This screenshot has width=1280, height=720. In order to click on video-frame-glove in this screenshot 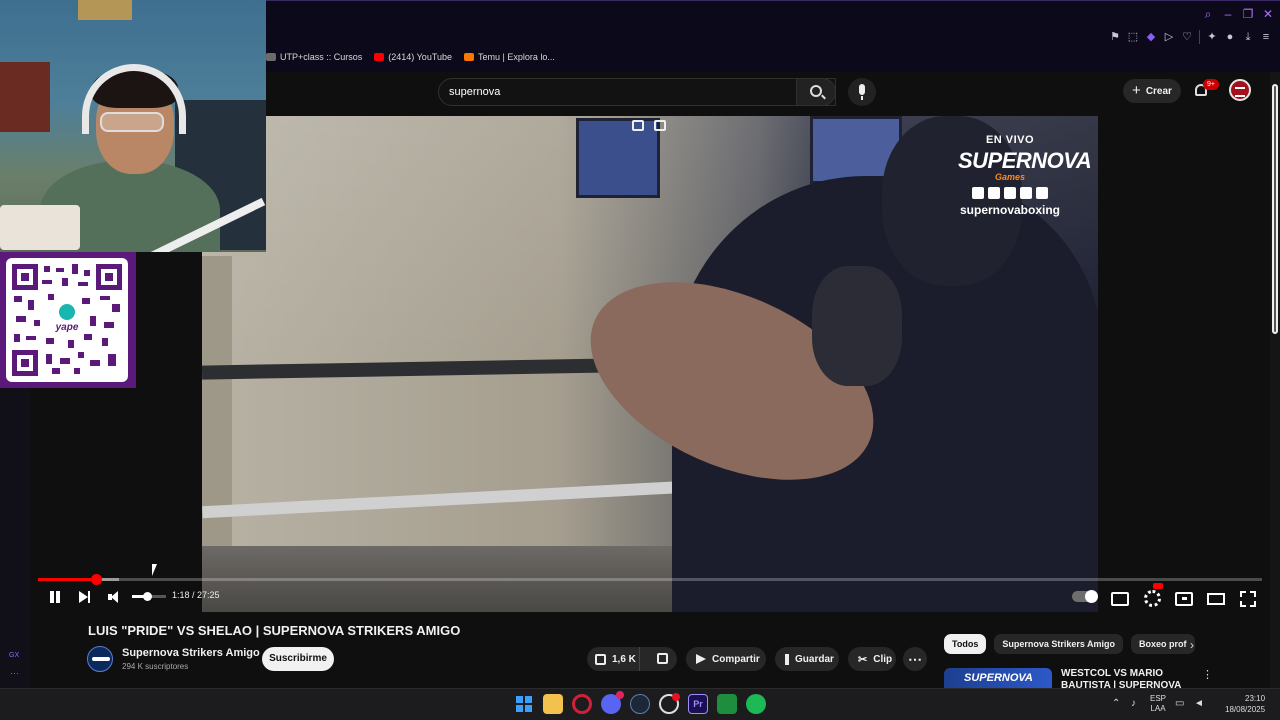, I will do `click(857, 326)`.